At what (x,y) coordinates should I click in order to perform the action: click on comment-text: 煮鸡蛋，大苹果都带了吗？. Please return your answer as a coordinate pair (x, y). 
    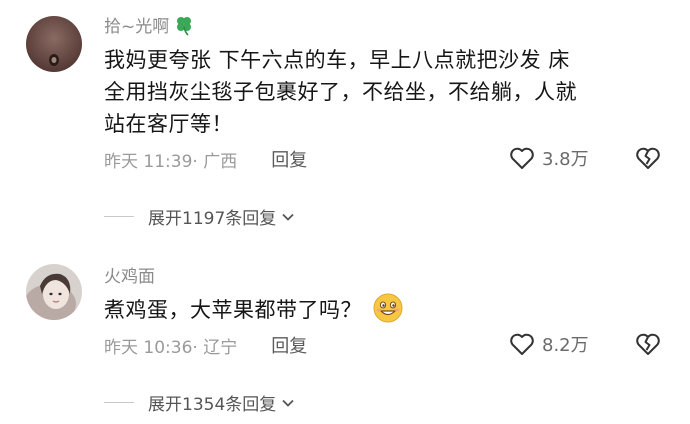
    Looking at the image, I should click on (384, 309).